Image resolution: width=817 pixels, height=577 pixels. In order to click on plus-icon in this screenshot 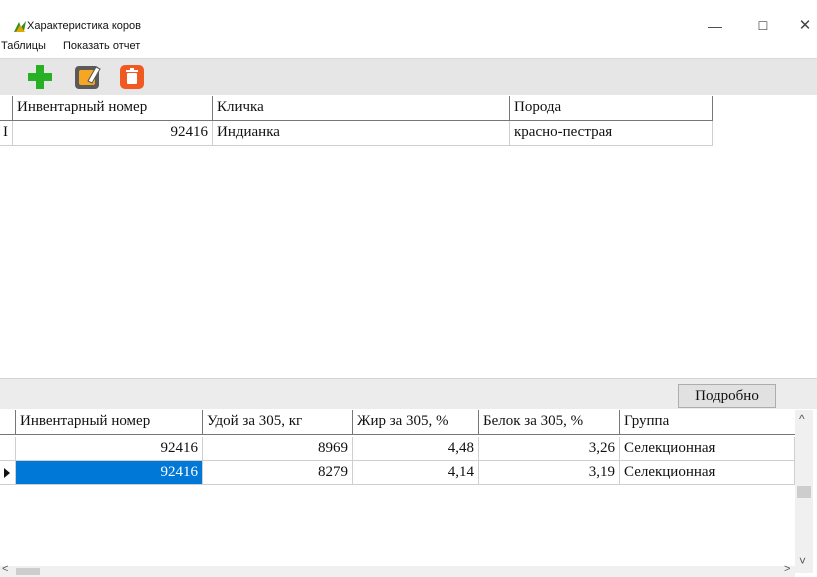, I will do `click(40, 77)`.